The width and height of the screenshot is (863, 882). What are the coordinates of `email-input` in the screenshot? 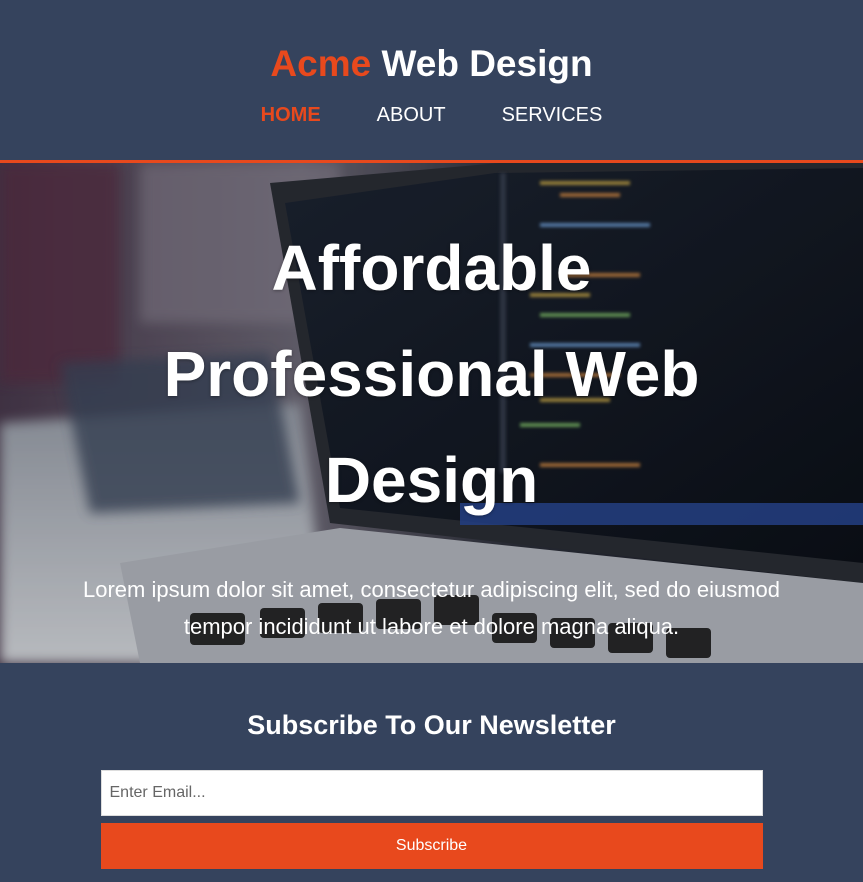 It's located at (431, 793).